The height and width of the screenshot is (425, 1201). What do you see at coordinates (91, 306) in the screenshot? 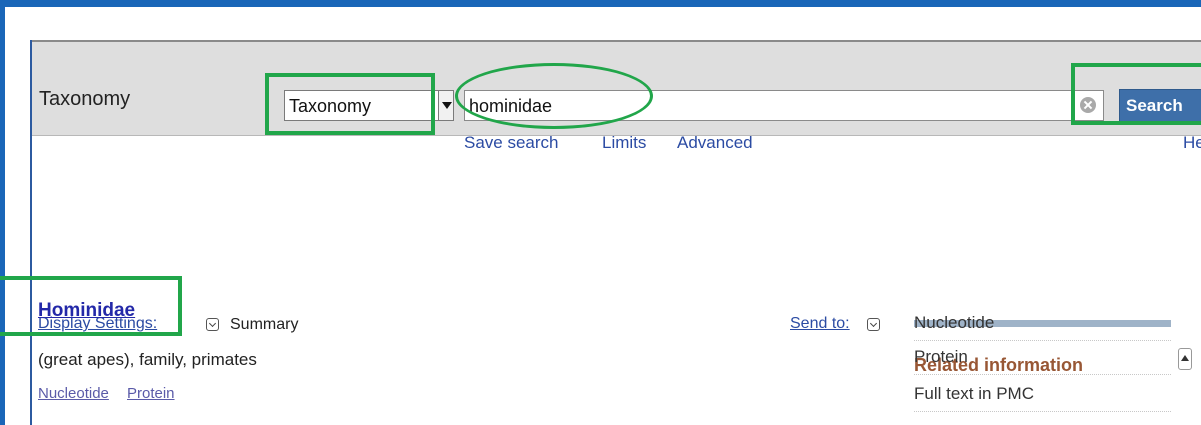
I see `highlight-result-title` at bounding box center [91, 306].